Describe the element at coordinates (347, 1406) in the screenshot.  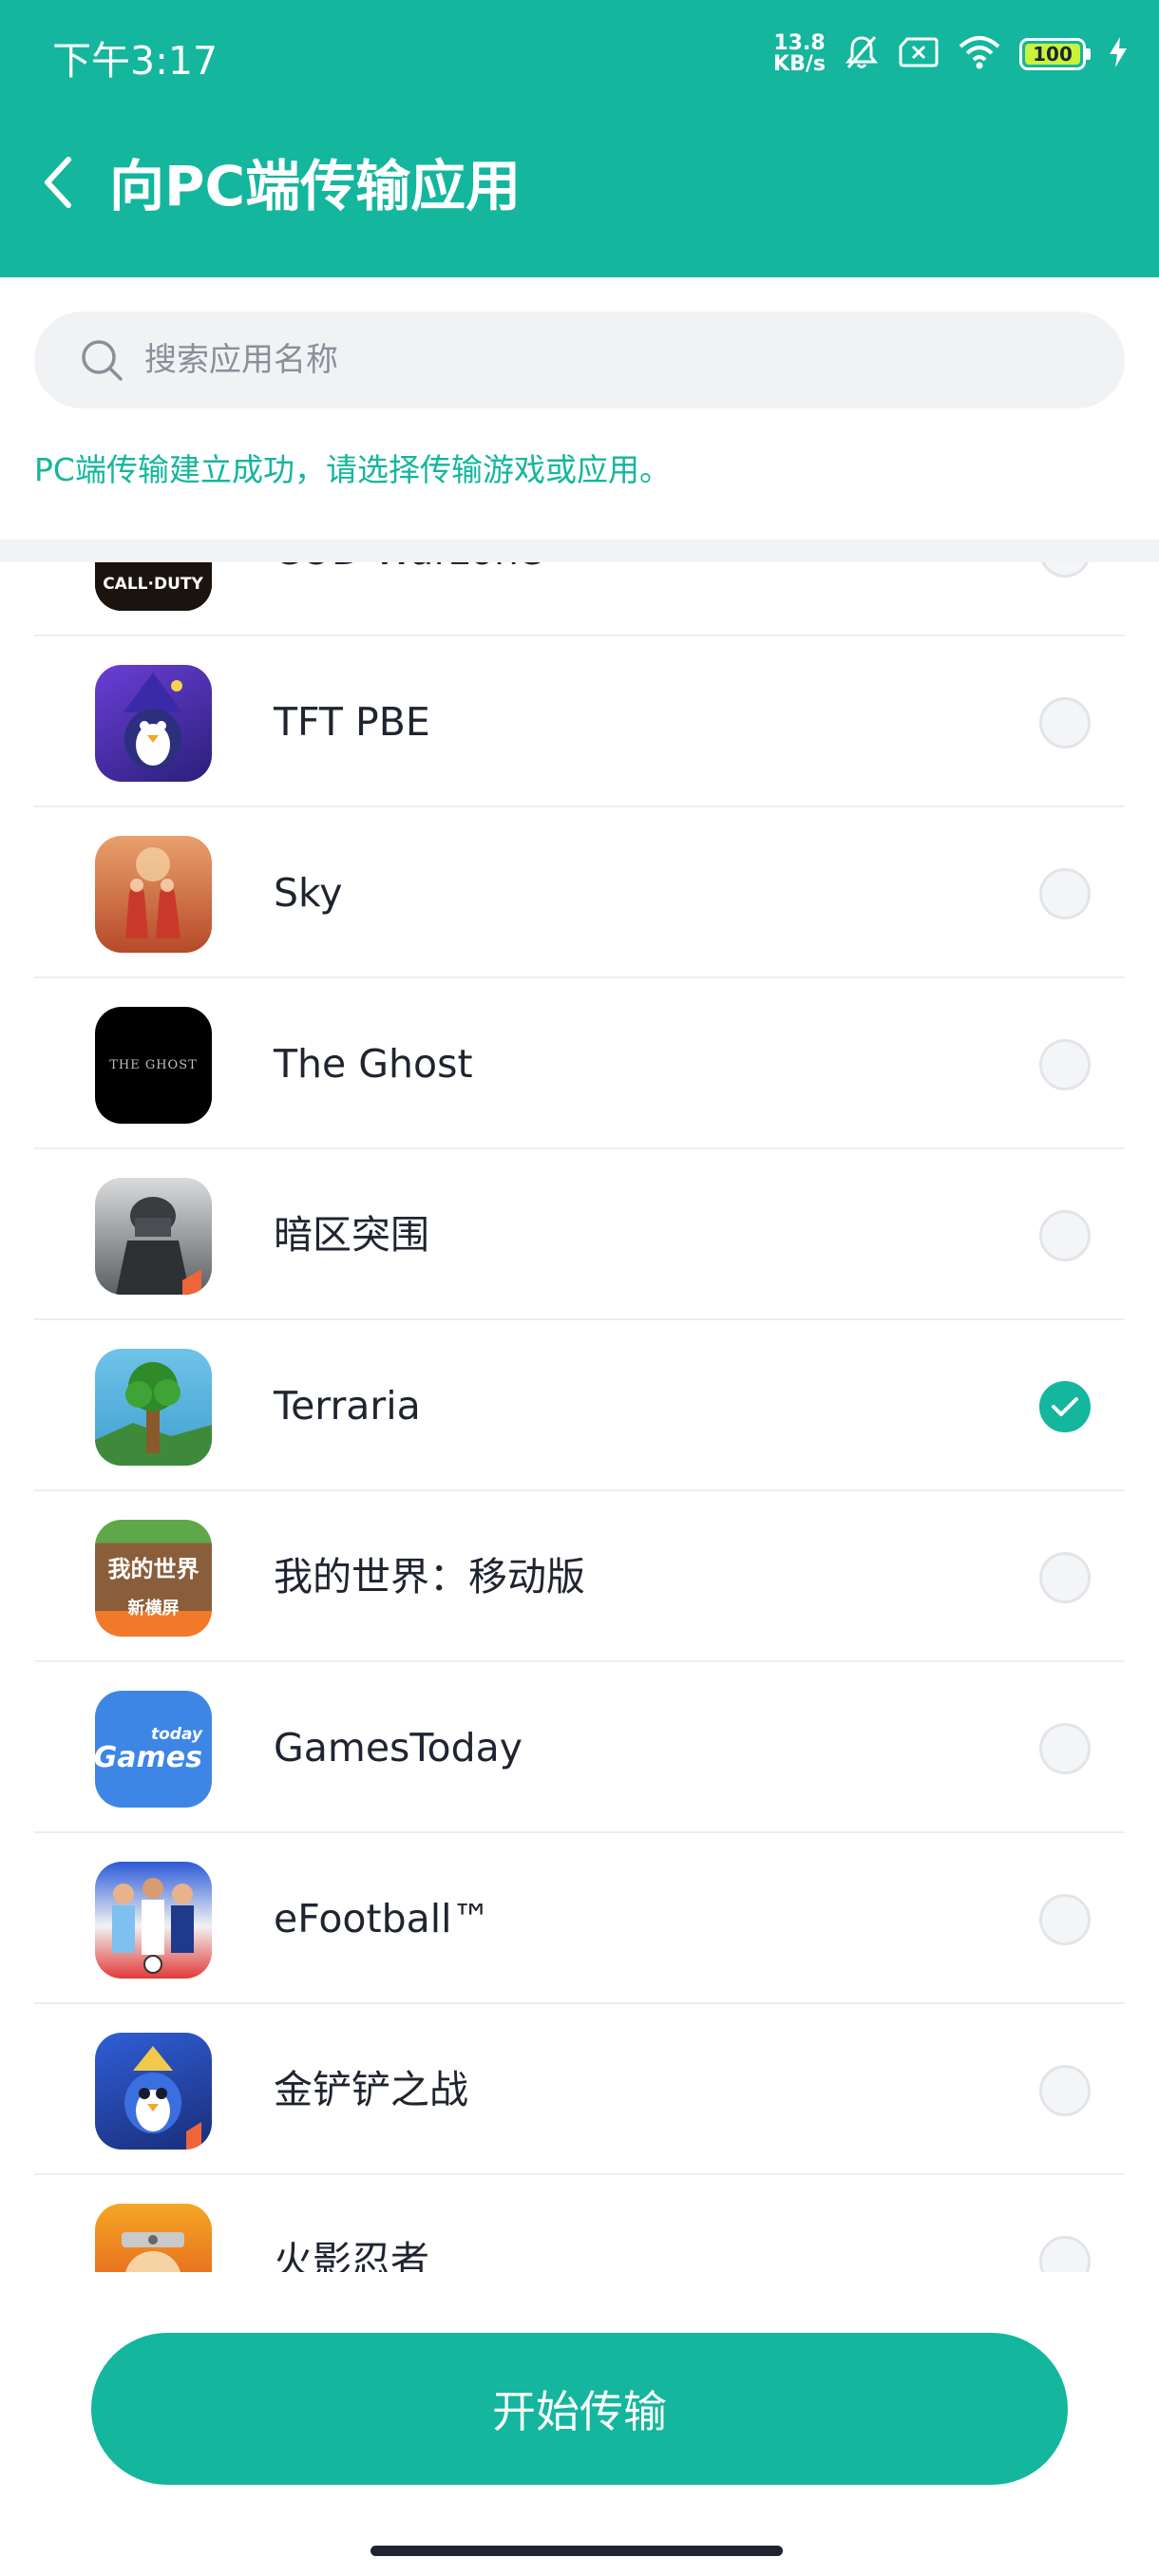
I see `app-name: Terraria` at that location.